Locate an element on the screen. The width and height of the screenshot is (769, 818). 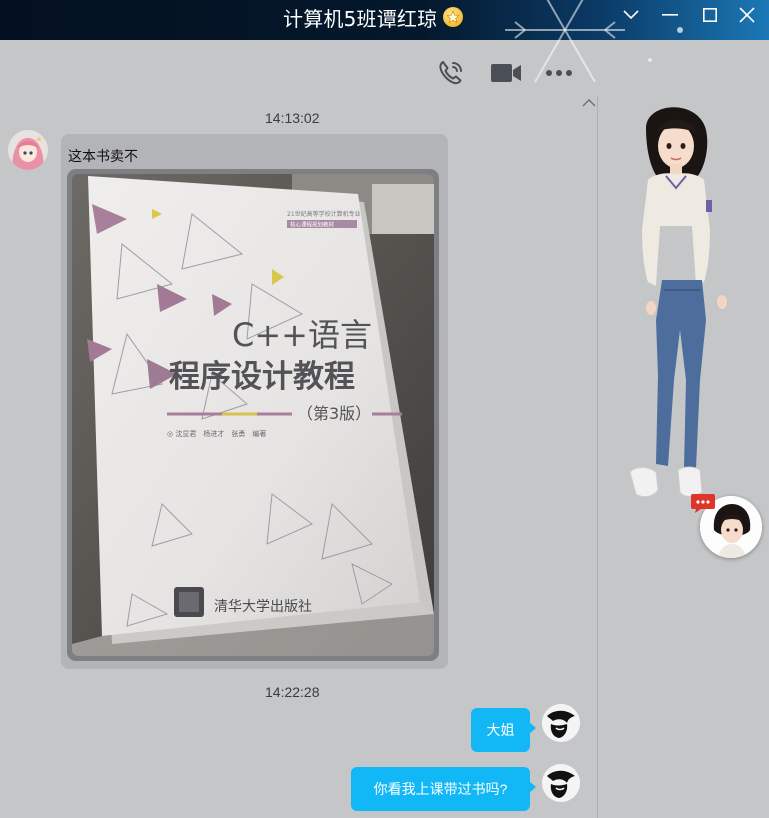
show-character-figure is located at coordinates (674, 306).